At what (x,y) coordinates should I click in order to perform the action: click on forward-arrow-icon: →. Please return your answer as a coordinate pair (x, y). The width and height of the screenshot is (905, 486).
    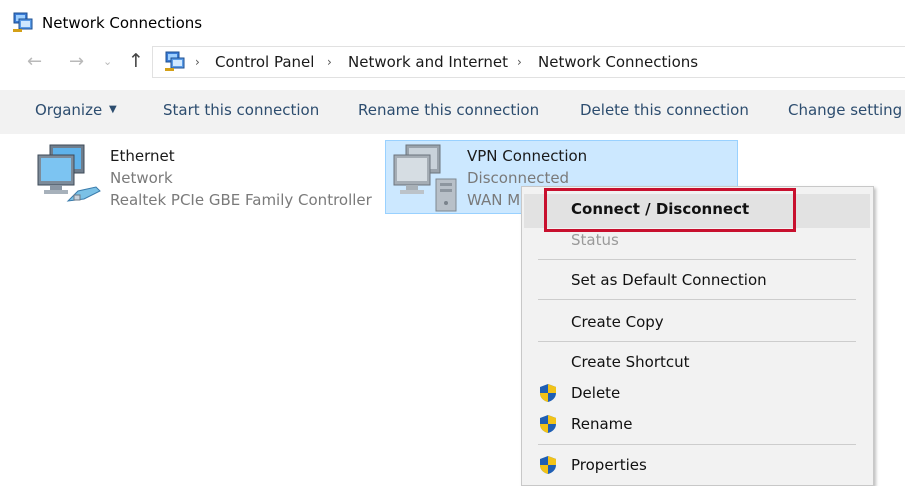
    Looking at the image, I should click on (76, 62).